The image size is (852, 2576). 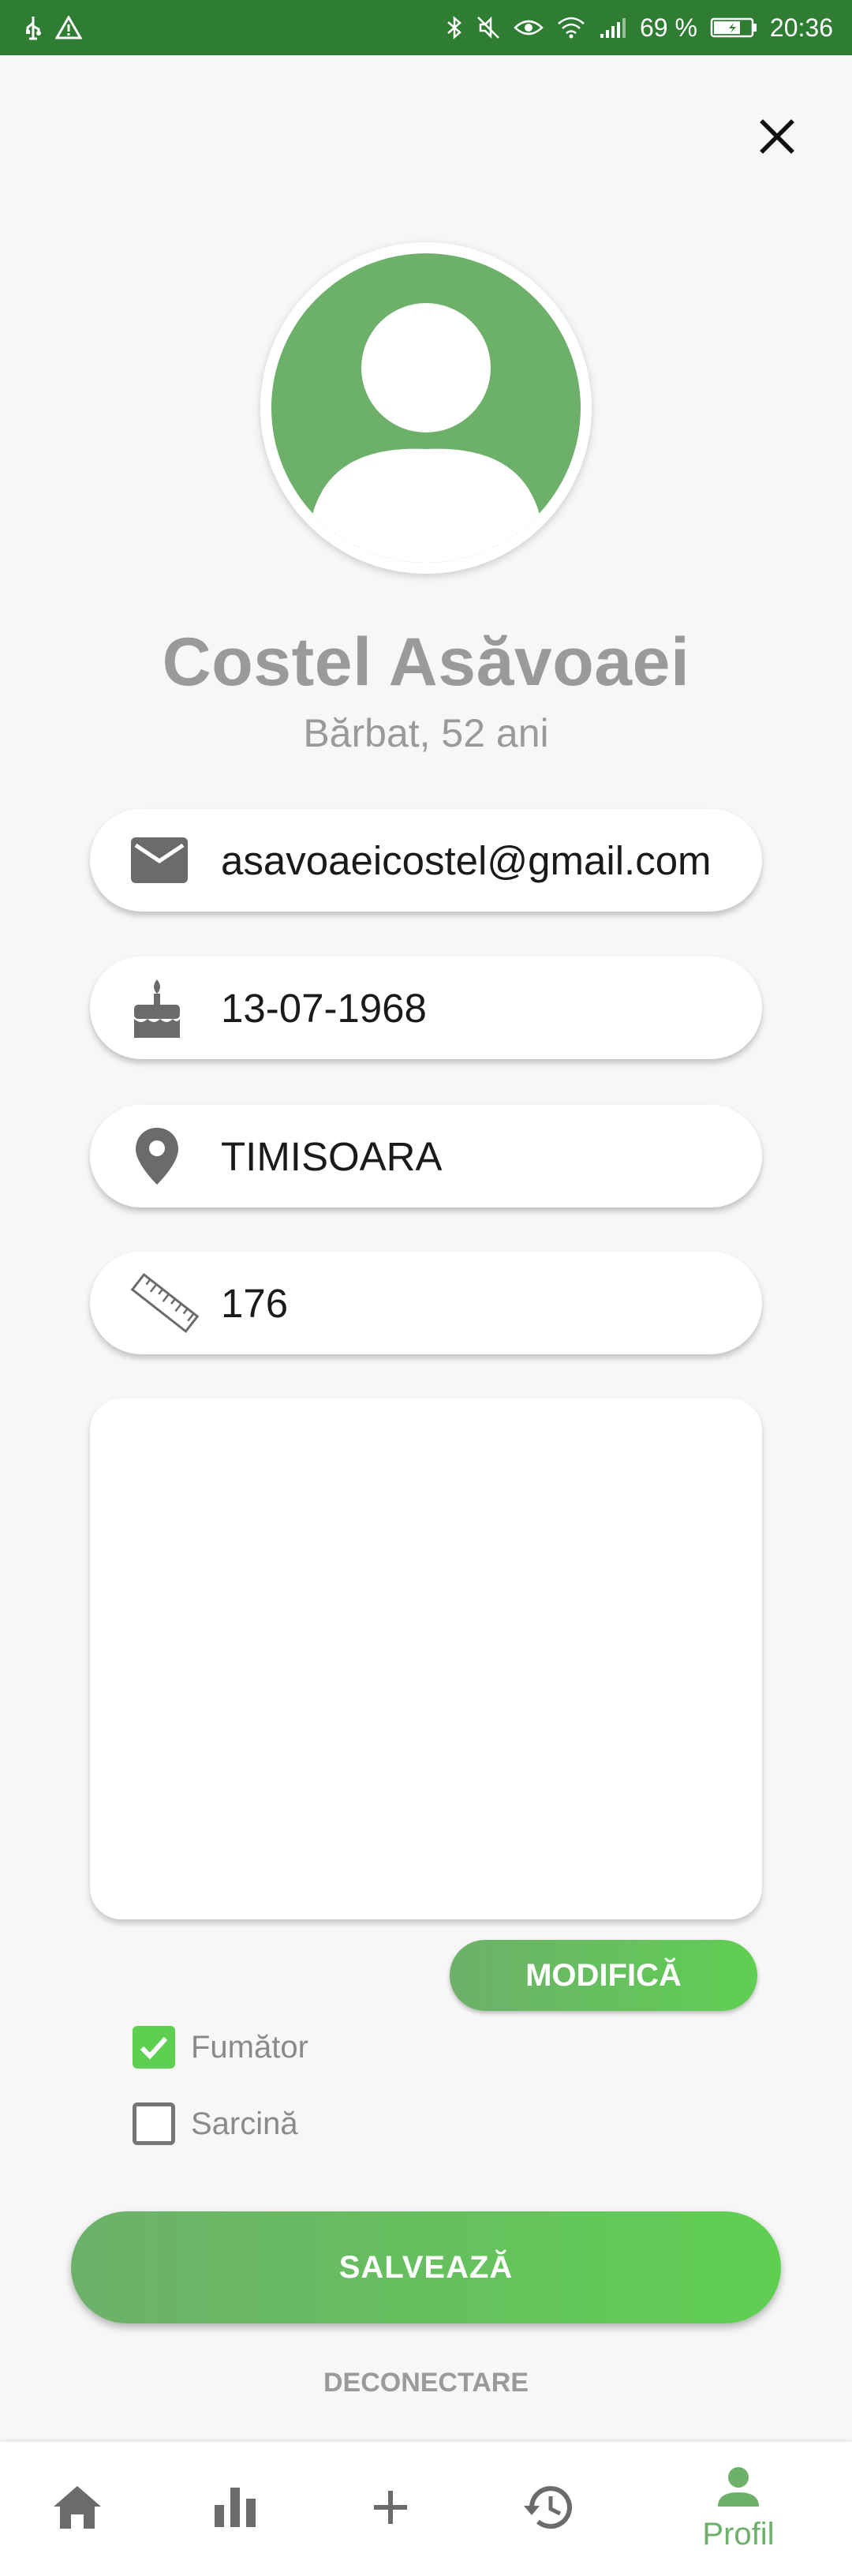 What do you see at coordinates (255, 1303) in the screenshot?
I see `height-value: 176` at bounding box center [255, 1303].